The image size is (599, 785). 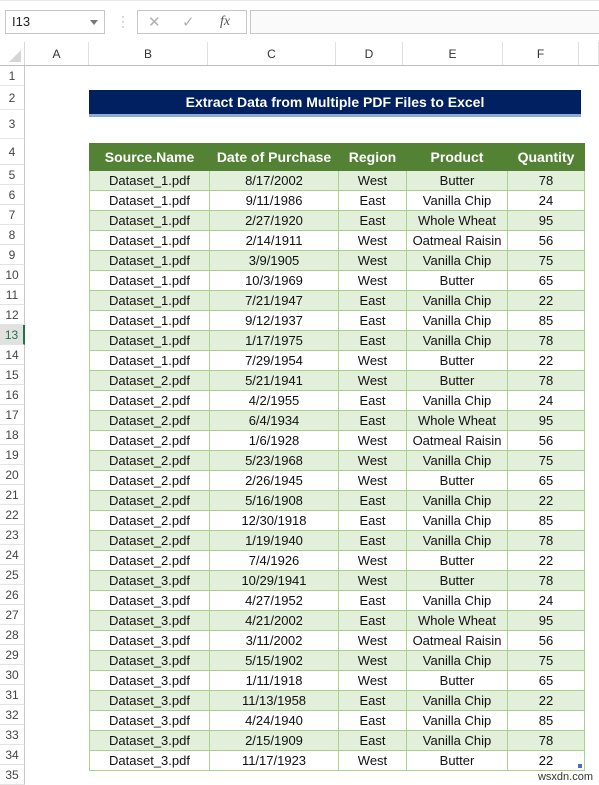 I want to click on name-box: I13, so click(x=55, y=22).